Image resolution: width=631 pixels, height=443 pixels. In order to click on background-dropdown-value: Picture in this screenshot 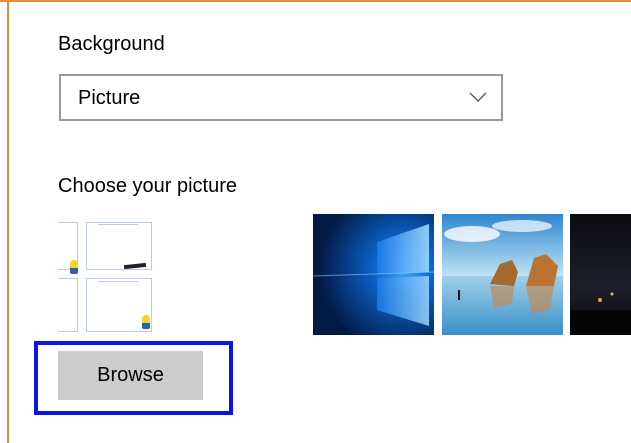, I will do `click(109, 98)`.